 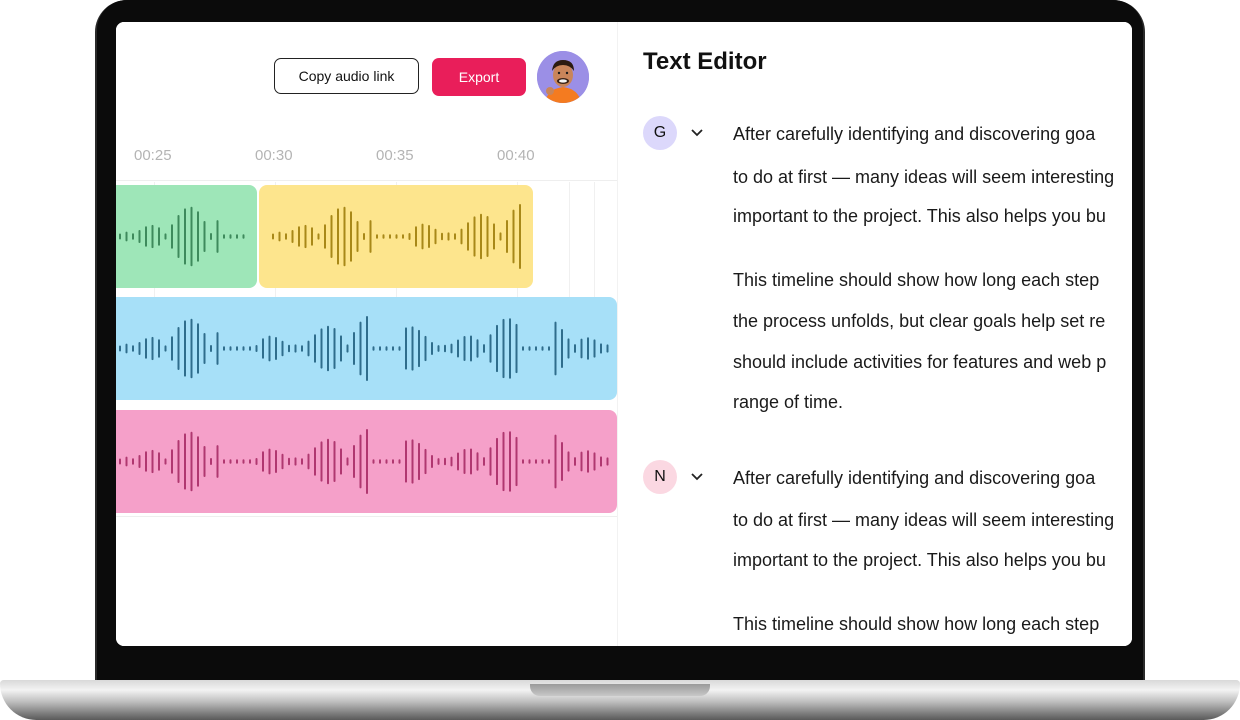 I want to click on time-tick: 00:25, so click(x=153, y=155).